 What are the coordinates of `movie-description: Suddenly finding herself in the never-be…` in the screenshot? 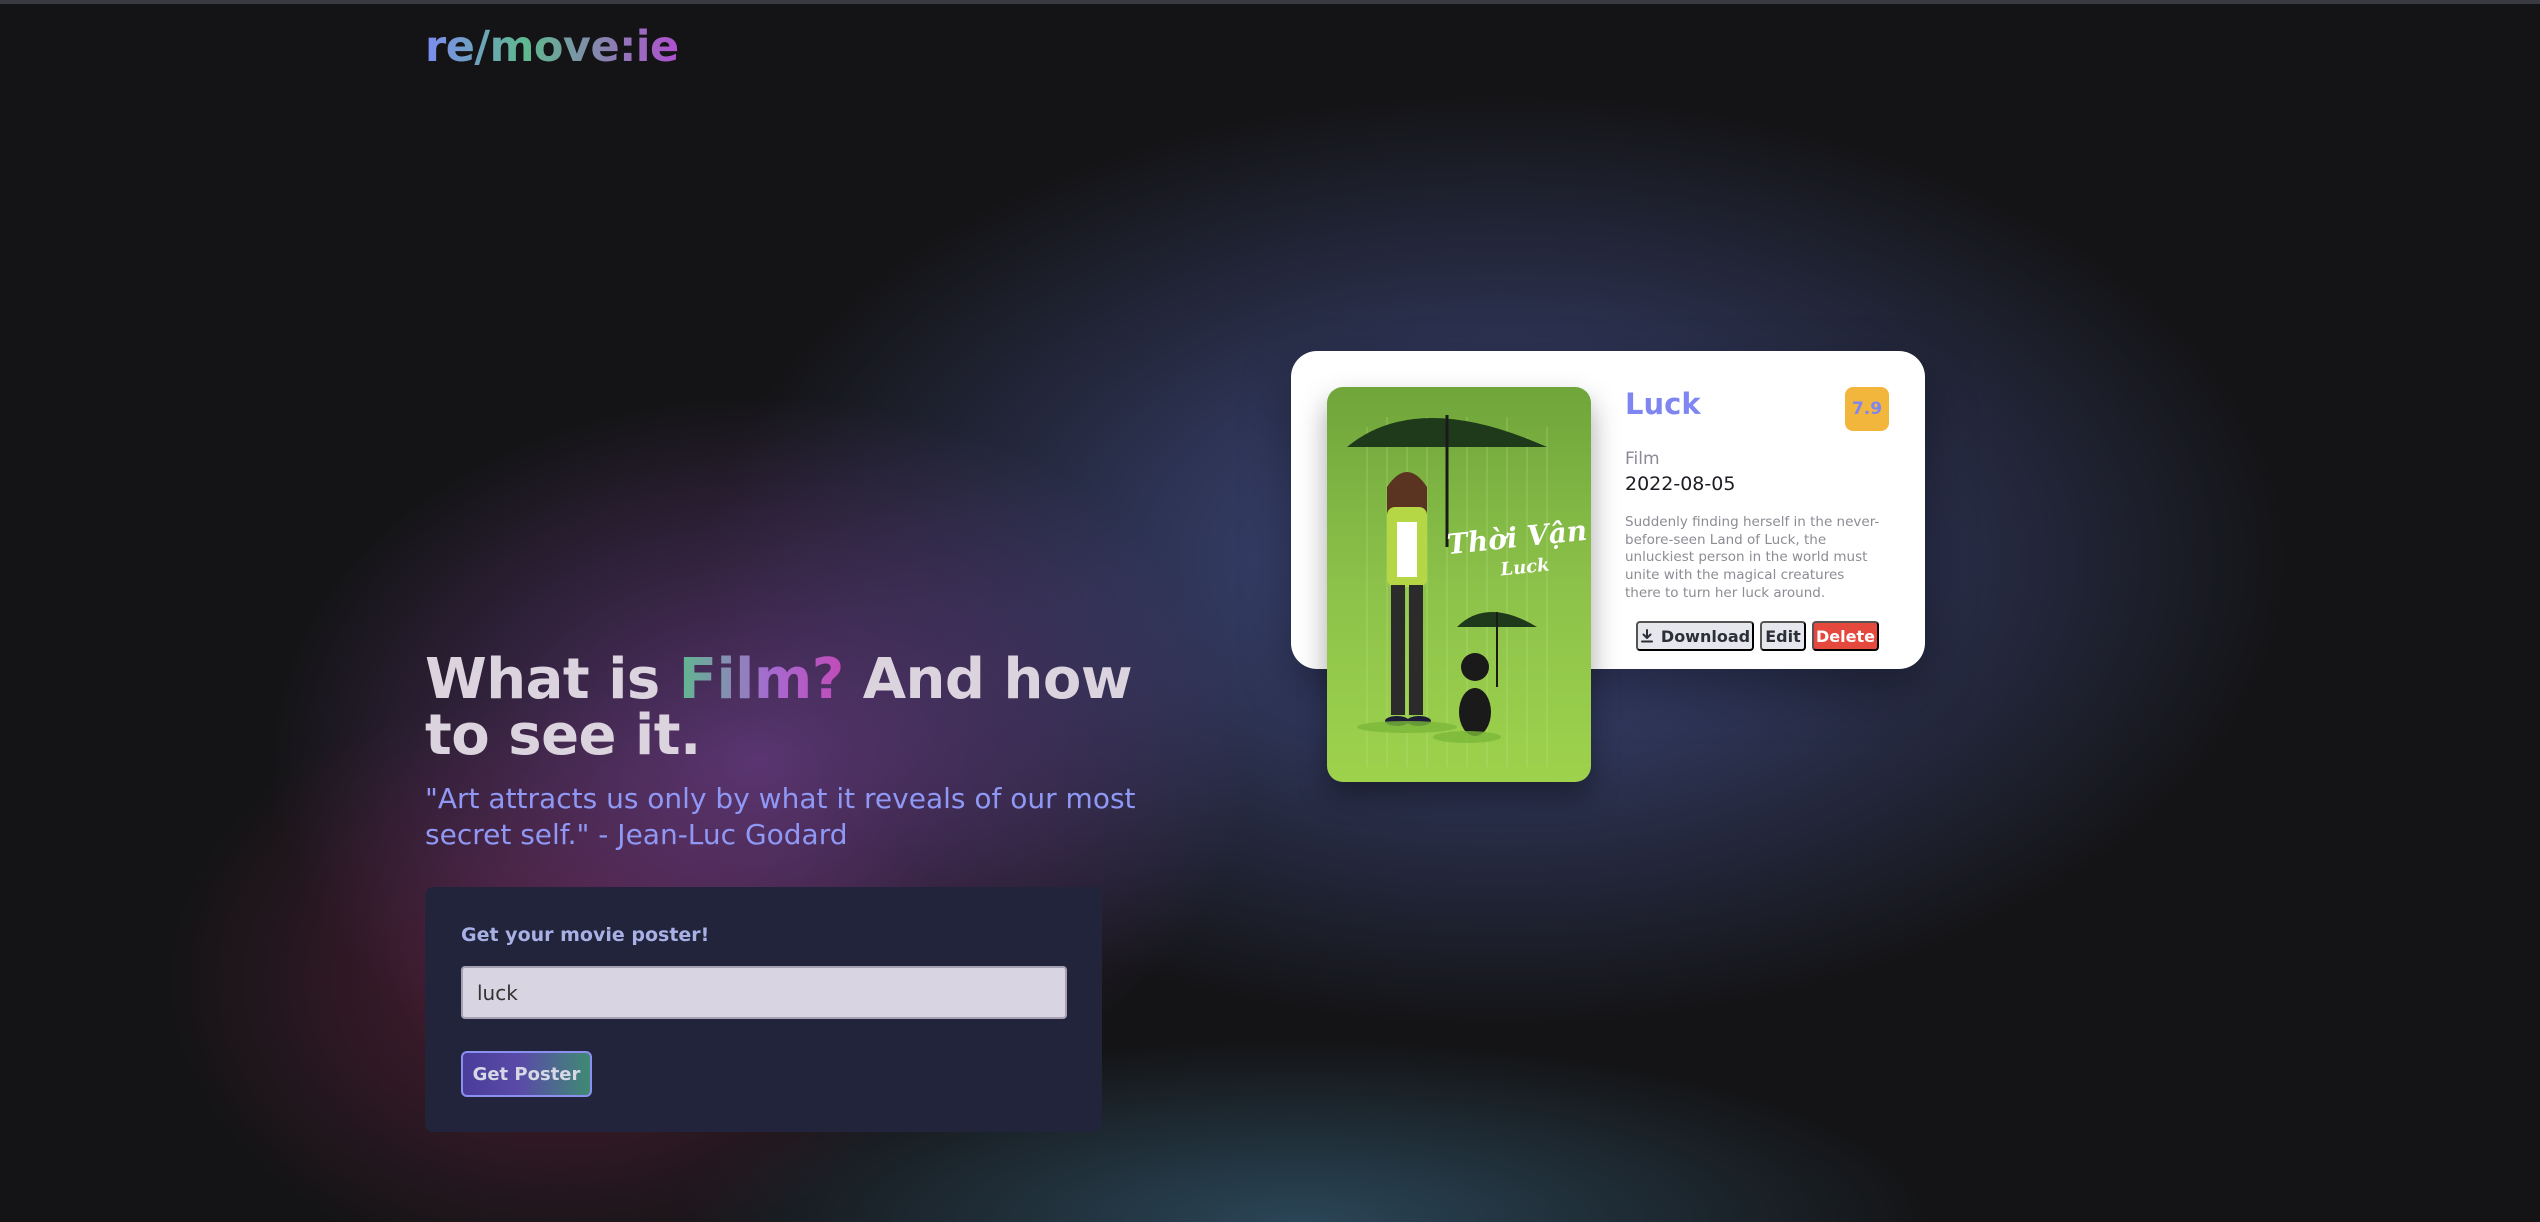 It's located at (1752, 557).